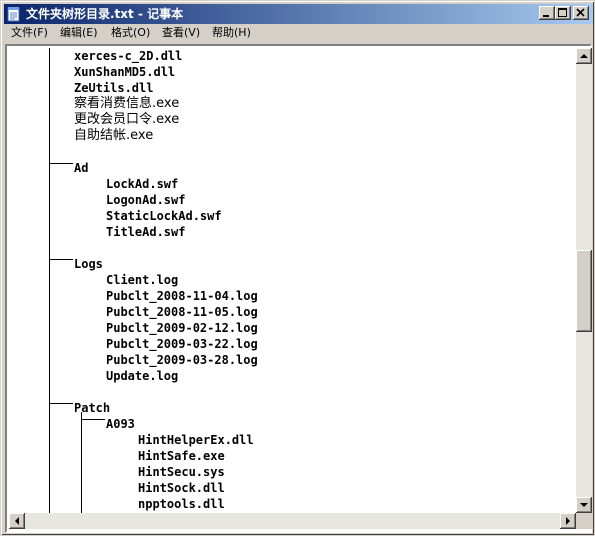 The width and height of the screenshot is (595, 536). I want to click on folder-entry: A093, so click(120, 424).